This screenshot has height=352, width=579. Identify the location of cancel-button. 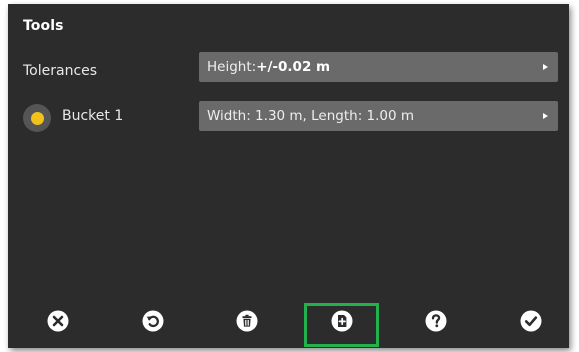
(58, 321).